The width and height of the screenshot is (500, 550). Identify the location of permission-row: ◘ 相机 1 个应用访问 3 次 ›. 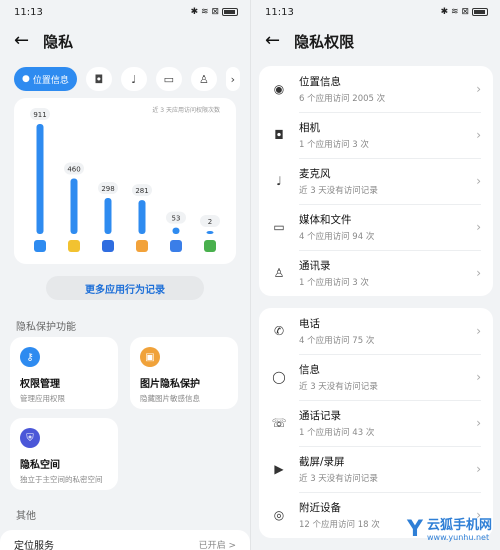
(376, 135).